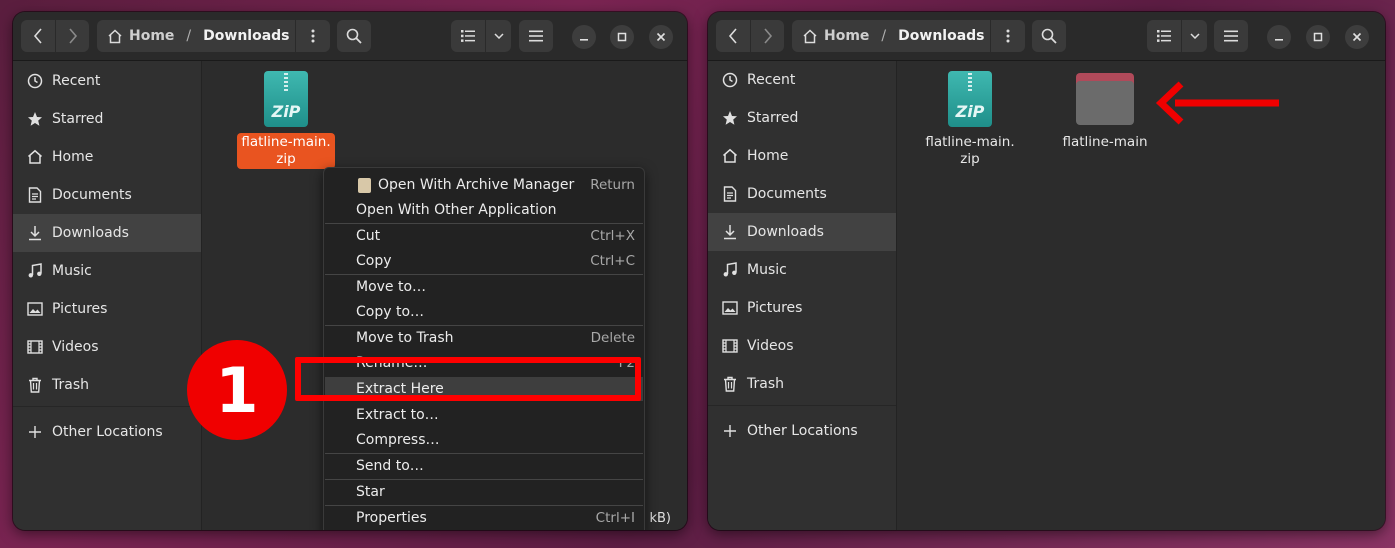 This screenshot has height=548, width=1395. I want to click on menu-item-open-with-archive-manager: Open With Archive Manager Return, so click(484, 185).